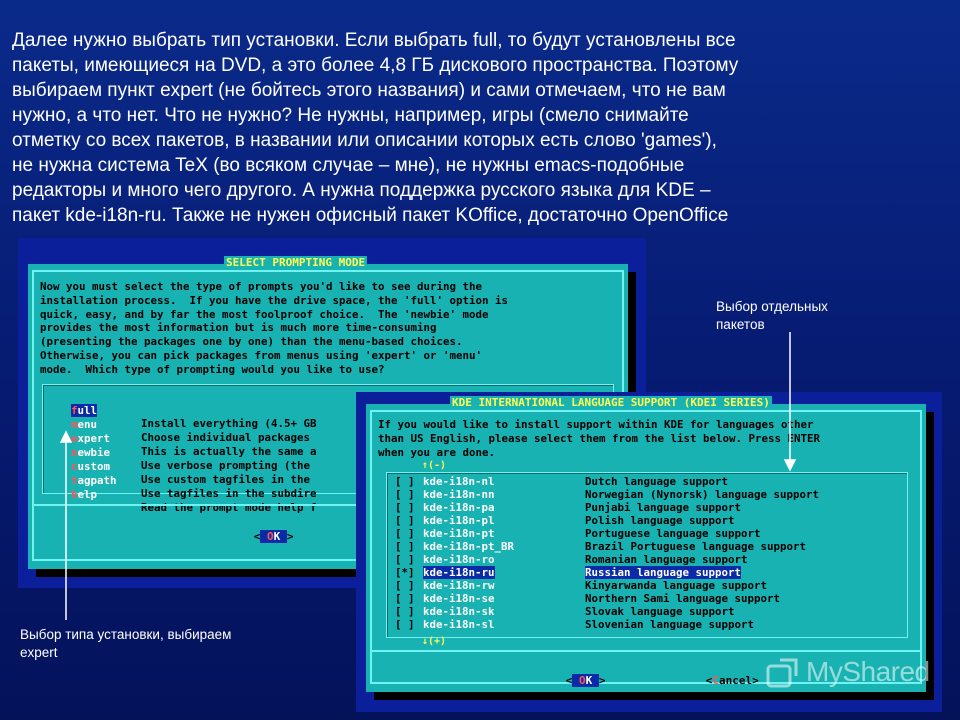 This screenshot has width=960, height=720. What do you see at coordinates (126, 643) in the screenshot?
I see `mode-annotation: Выбор типа установки, выбираем expert` at bounding box center [126, 643].